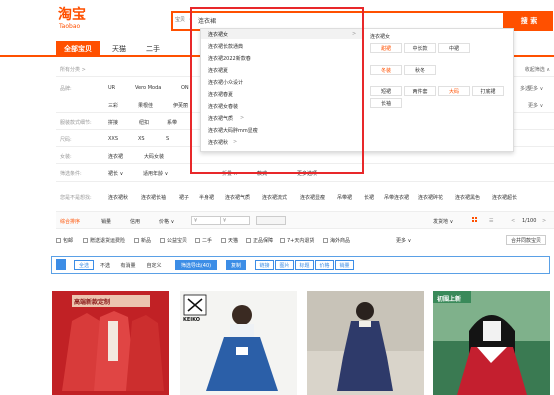 The height and width of the screenshot is (395, 554). I want to click on has-sales-button: 有消量, so click(128, 265).